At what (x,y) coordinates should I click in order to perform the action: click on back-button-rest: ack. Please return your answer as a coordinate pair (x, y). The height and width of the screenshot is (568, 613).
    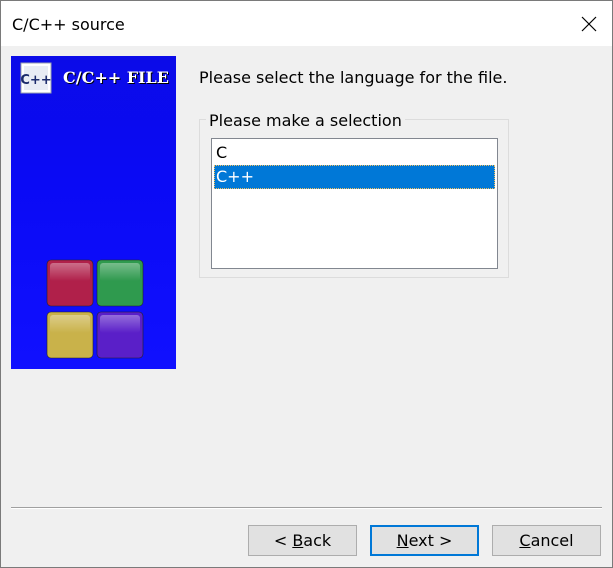
    Looking at the image, I should click on (317, 540).